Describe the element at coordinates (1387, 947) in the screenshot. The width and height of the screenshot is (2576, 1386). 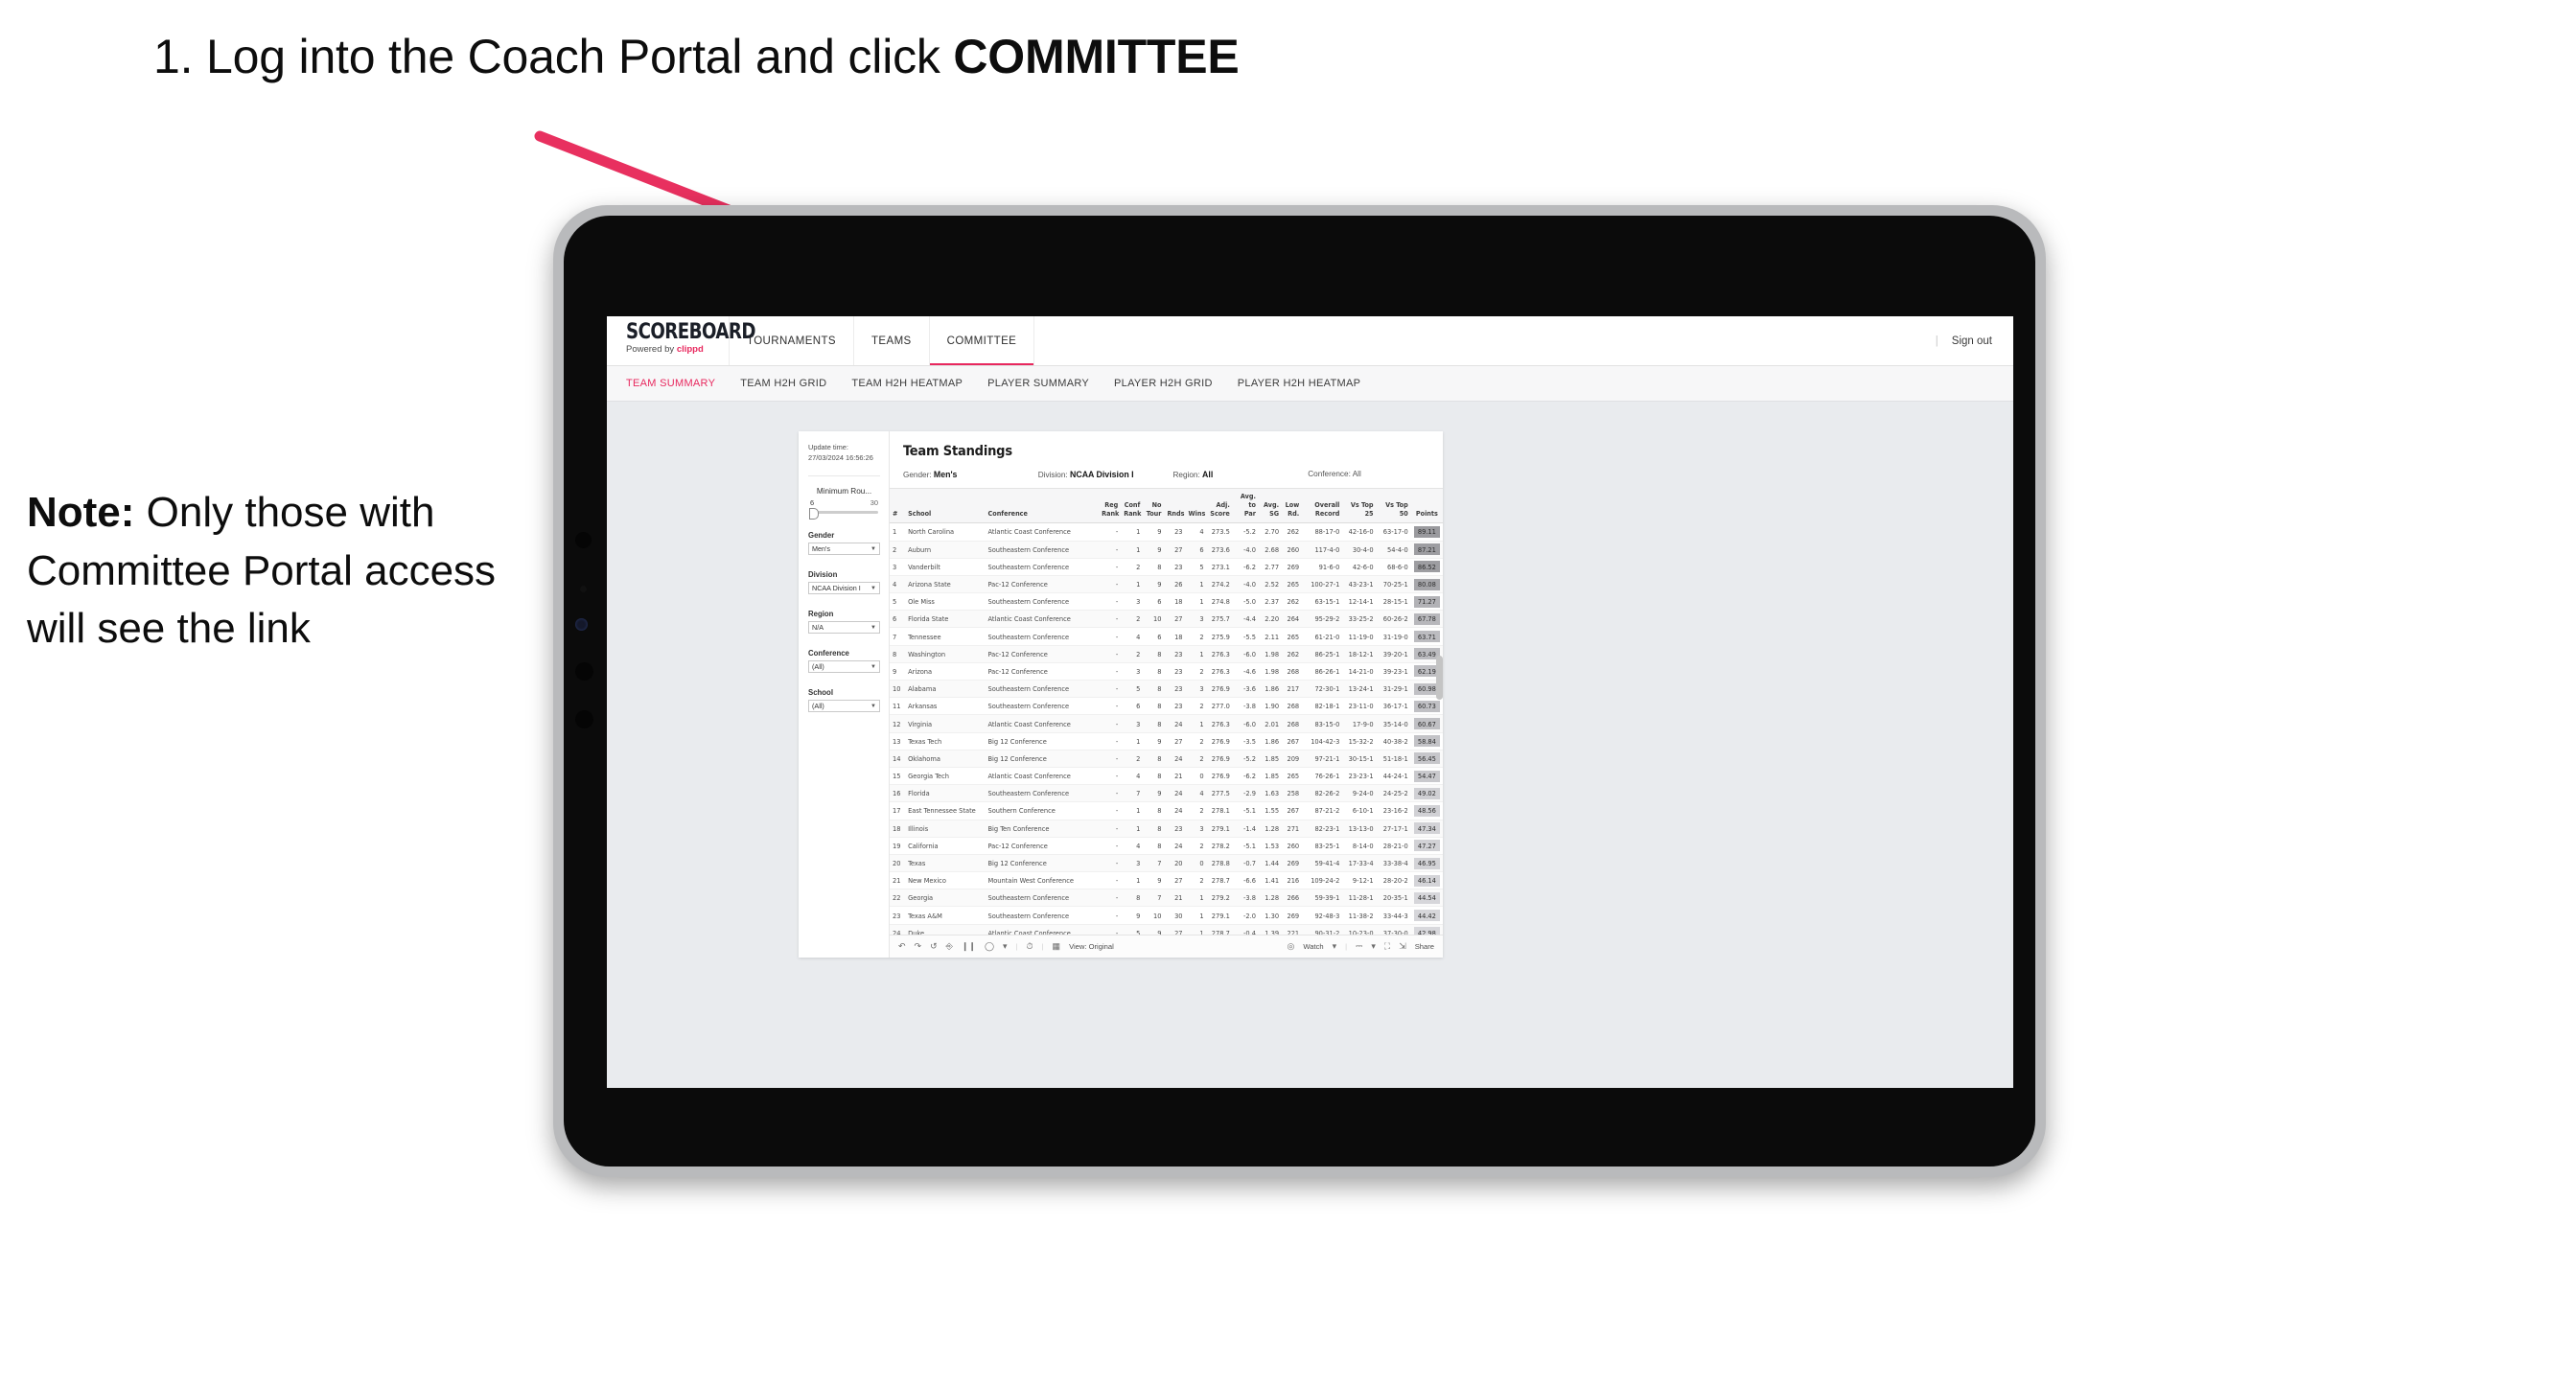
I see `fullscreen-icon: ⛶` at that location.